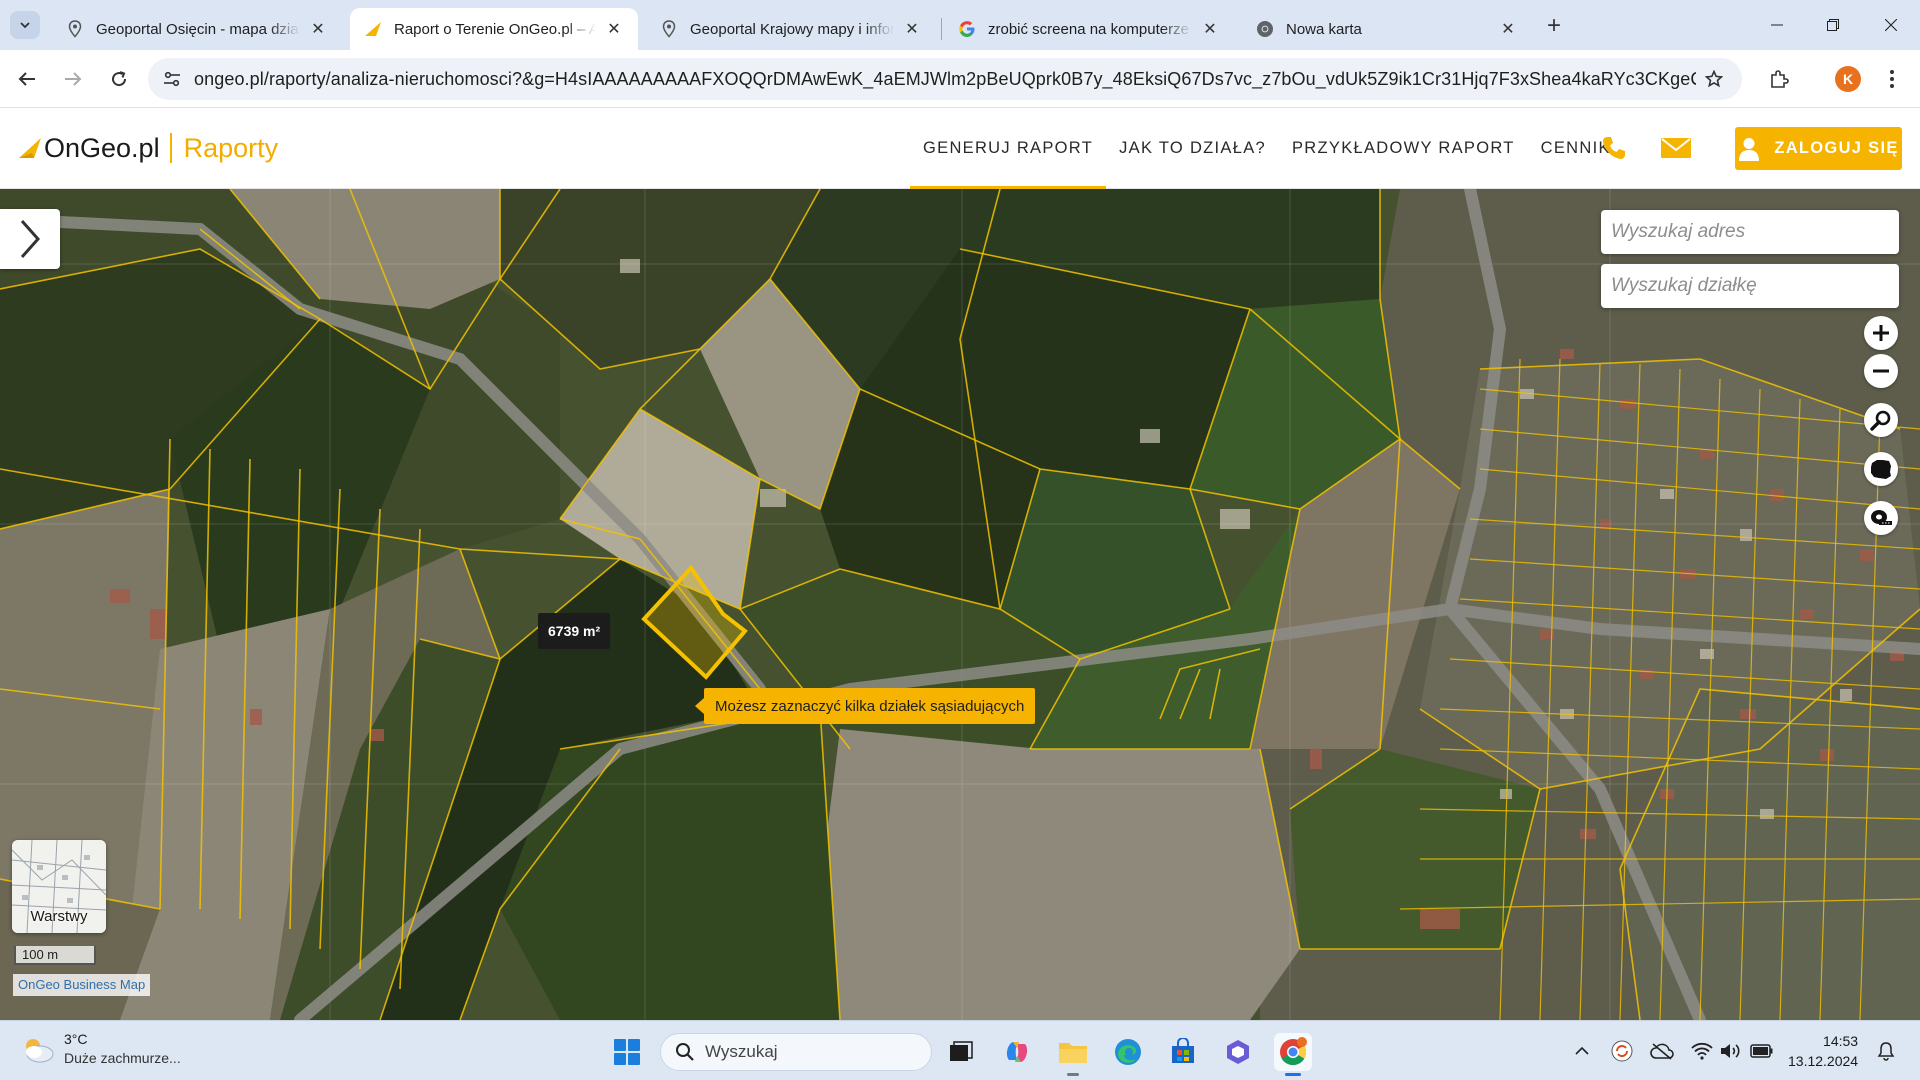  What do you see at coordinates (30, 148) in the screenshot?
I see `ongeo-logo-icon` at bounding box center [30, 148].